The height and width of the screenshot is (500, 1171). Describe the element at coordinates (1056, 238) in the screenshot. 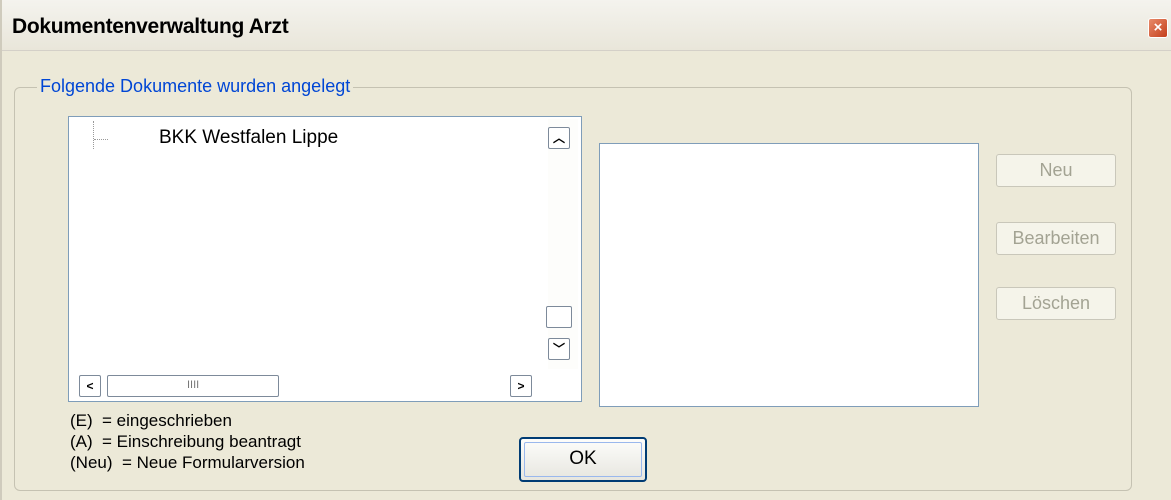

I see `edit-button: Bearbeiten` at that location.